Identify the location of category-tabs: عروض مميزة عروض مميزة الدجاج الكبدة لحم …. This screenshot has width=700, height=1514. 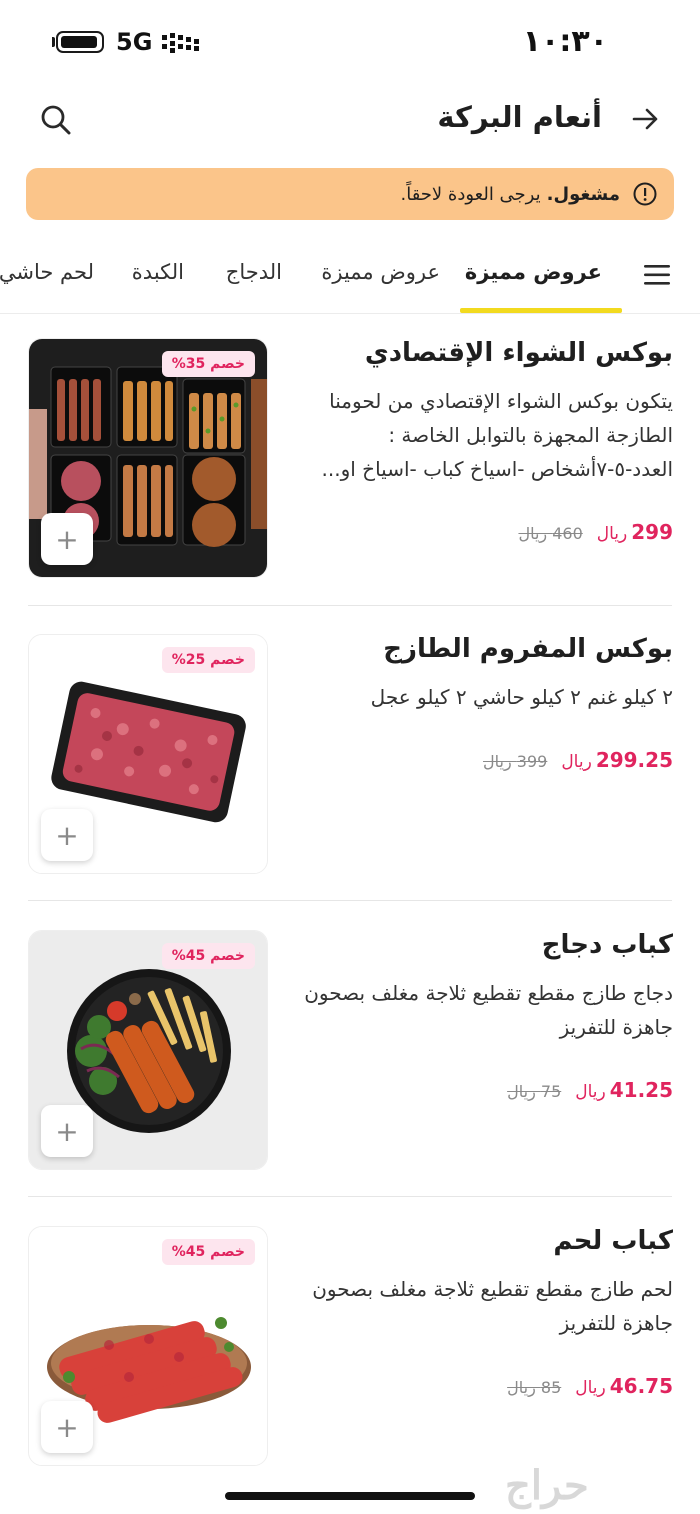
(350, 275).